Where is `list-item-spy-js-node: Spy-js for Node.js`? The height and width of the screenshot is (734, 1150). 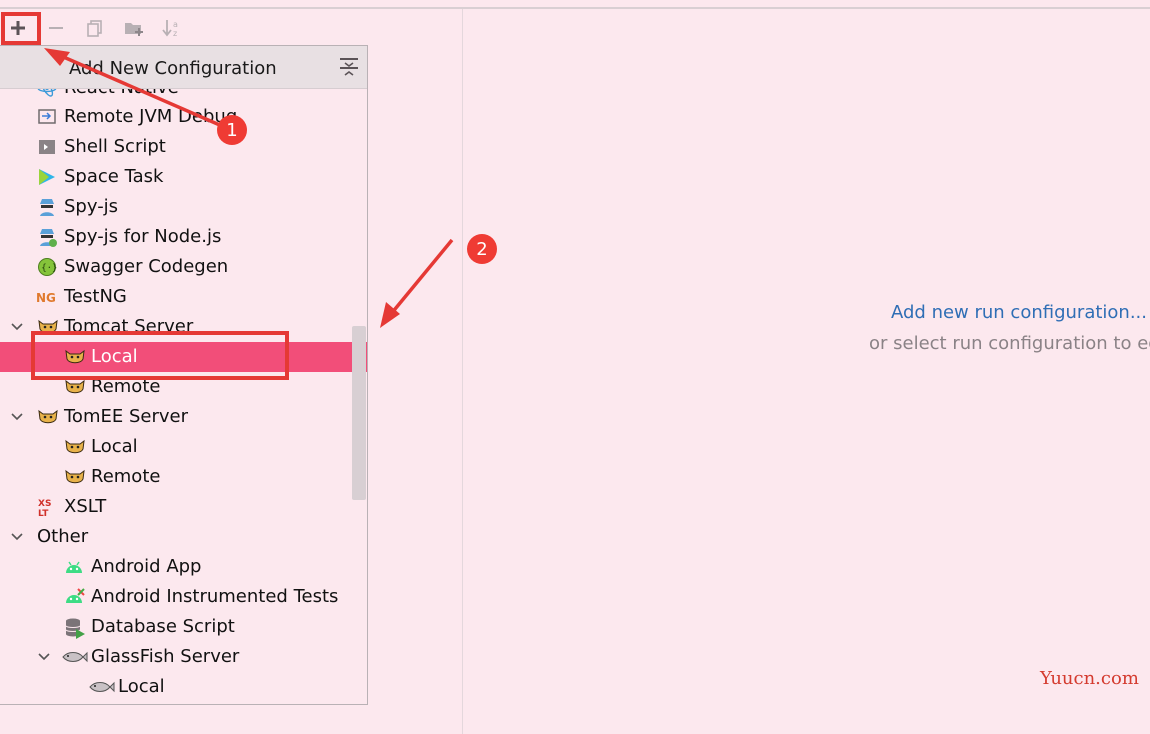
list-item-spy-js-node: Spy-js for Node.js is located at coordinates (183, 237).